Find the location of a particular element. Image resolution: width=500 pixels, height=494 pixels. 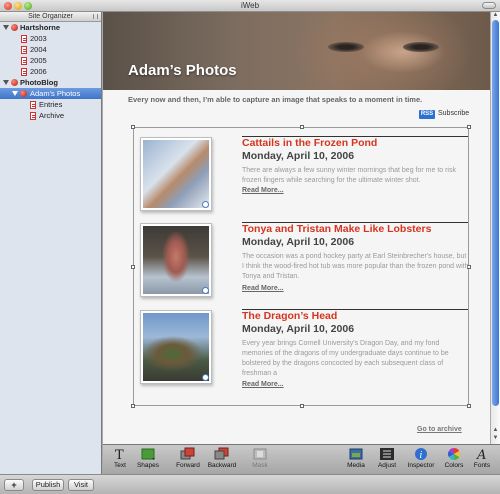

subscribe-link: Subscribe is located at coordinates (453, 113).